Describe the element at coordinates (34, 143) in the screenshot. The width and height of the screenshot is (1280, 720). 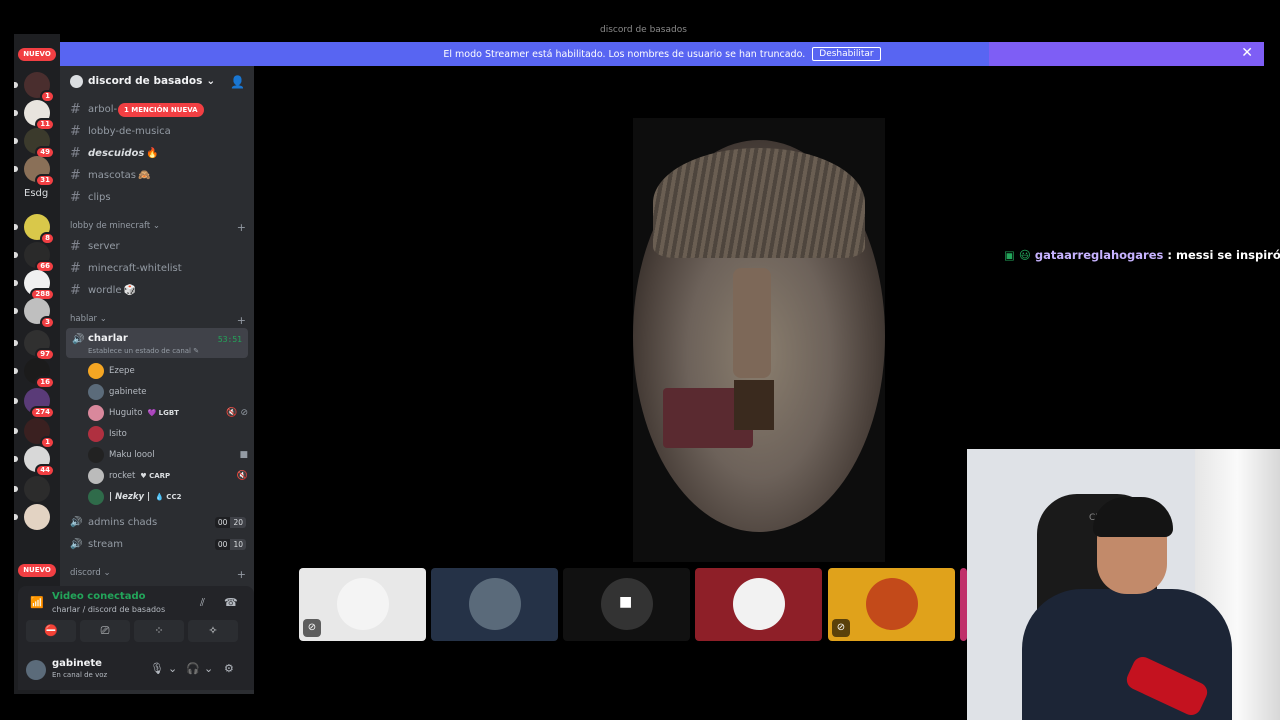
I see `server-icon: 49` at that location.